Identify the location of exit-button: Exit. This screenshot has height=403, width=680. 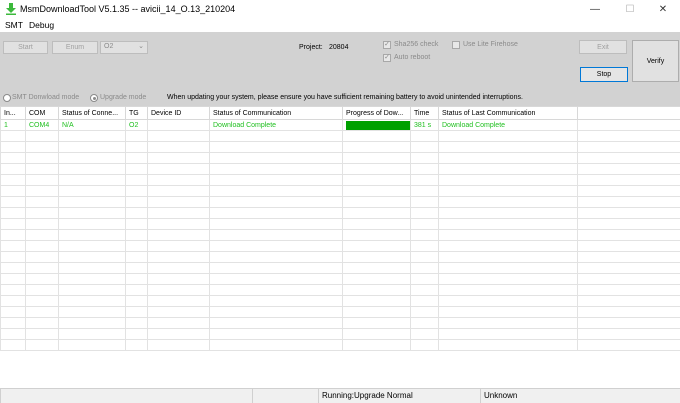
(603, 47).